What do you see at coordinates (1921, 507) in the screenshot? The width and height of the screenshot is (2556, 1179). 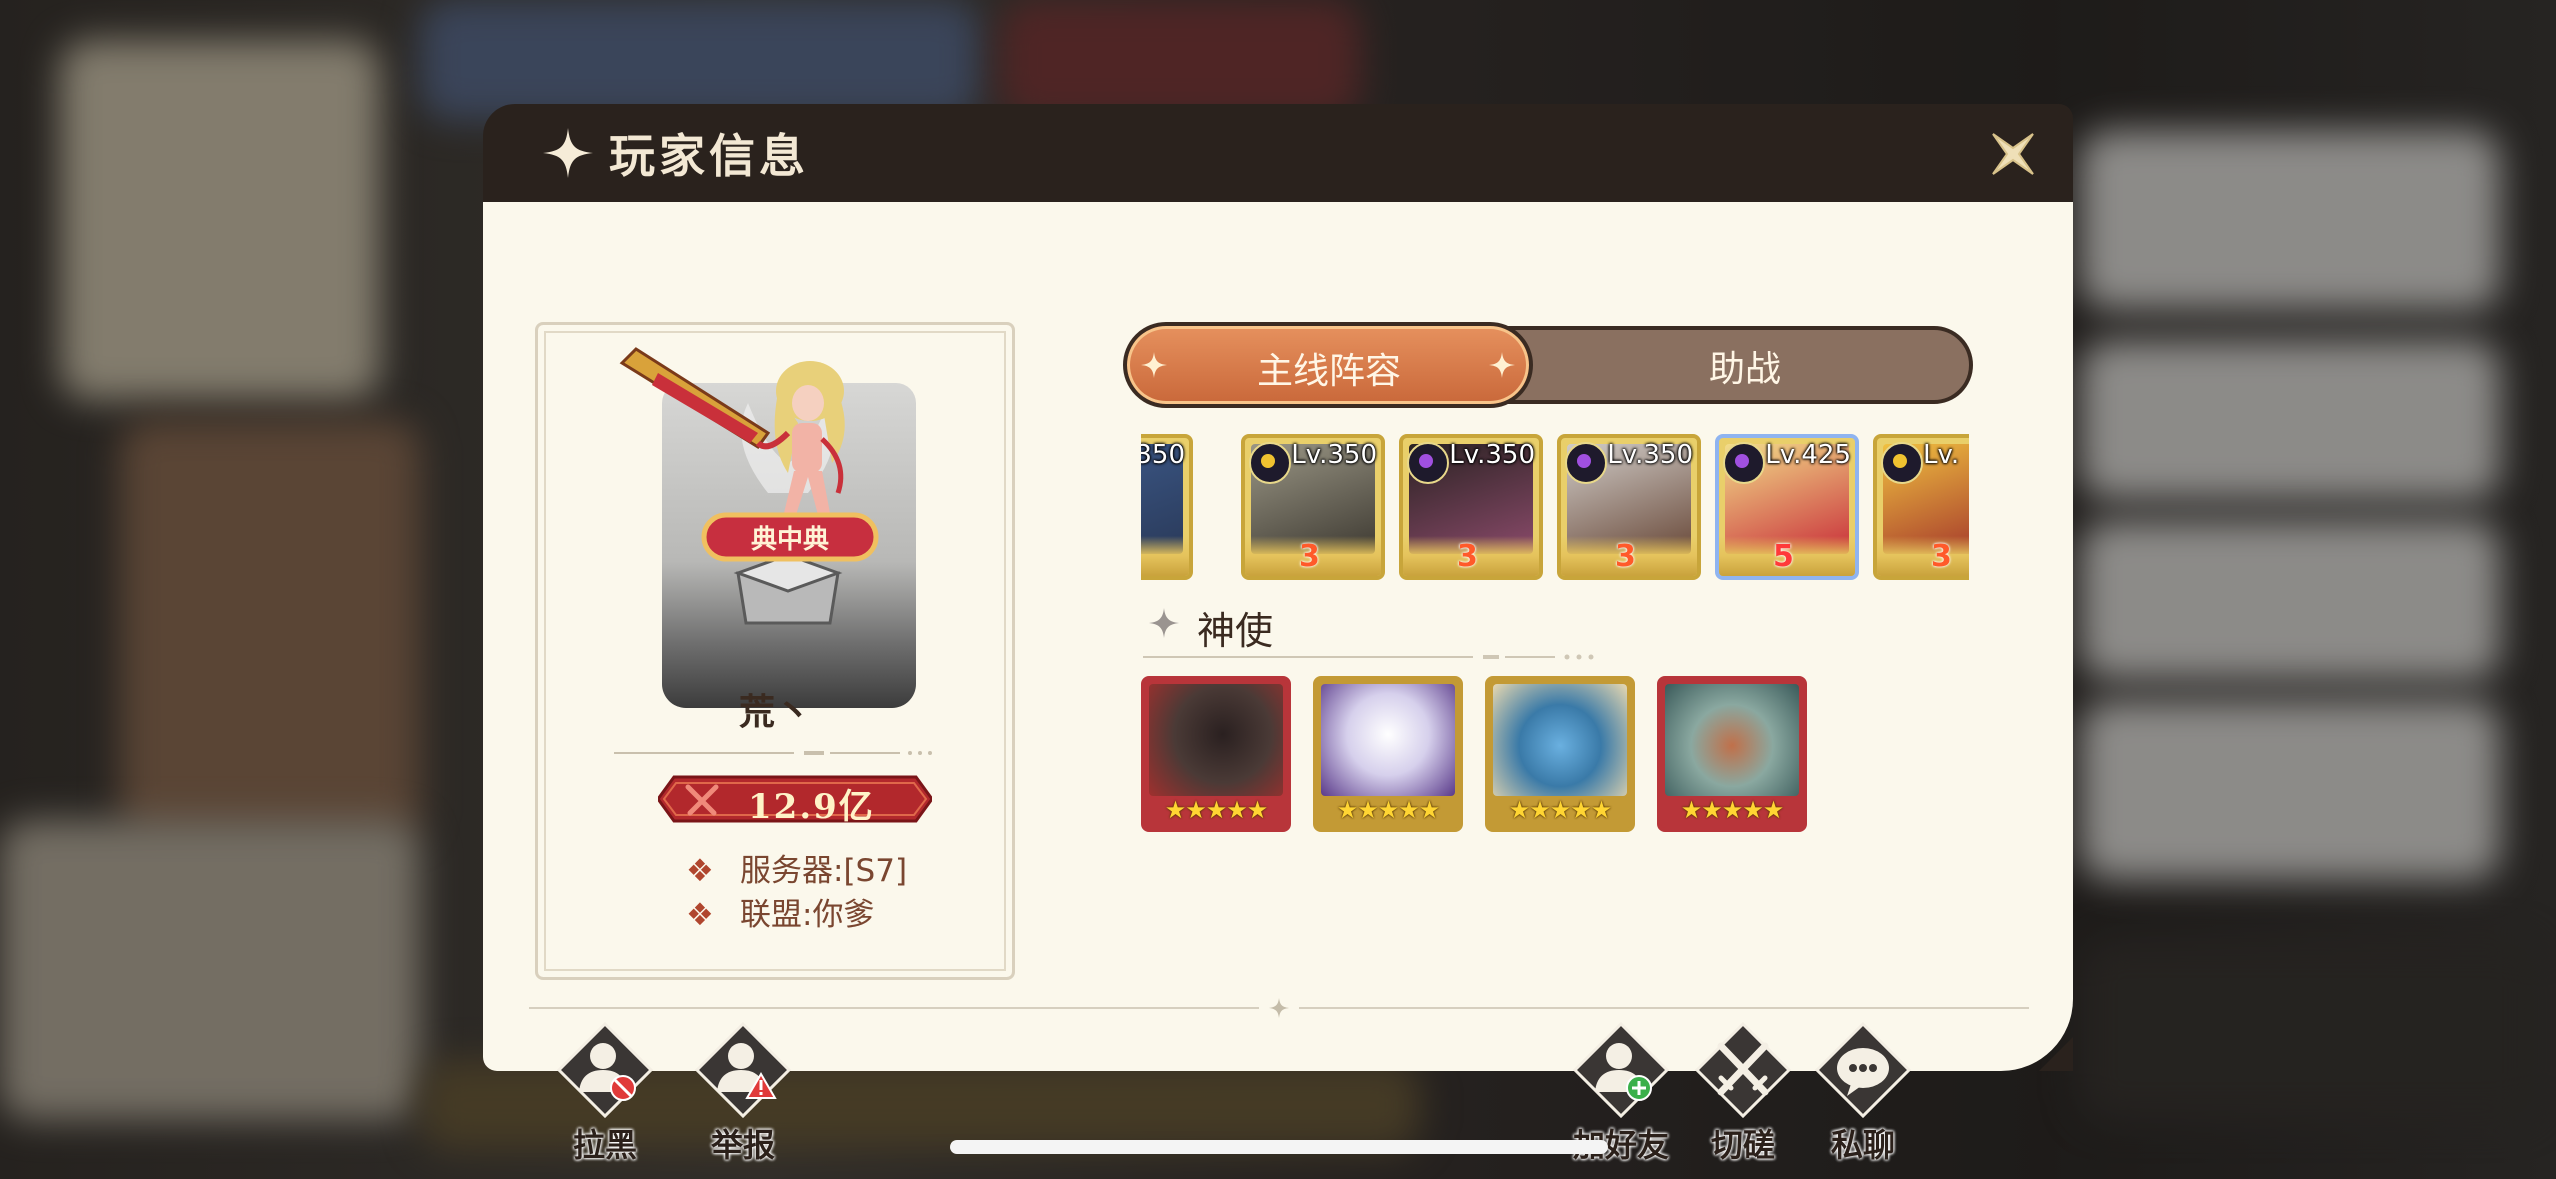 I see `hero-card: Lv. 3` at bounding box center [1921, 507].